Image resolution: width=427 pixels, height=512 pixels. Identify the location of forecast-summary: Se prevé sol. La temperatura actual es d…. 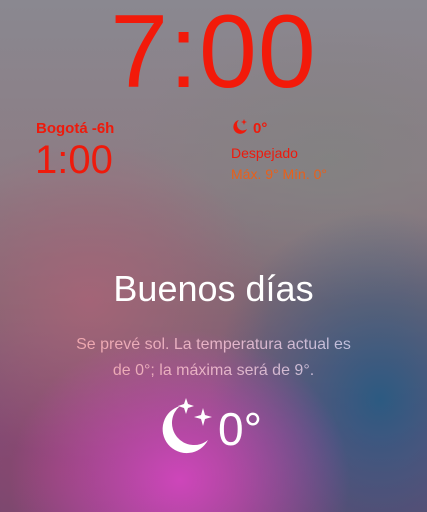
(213, 358).